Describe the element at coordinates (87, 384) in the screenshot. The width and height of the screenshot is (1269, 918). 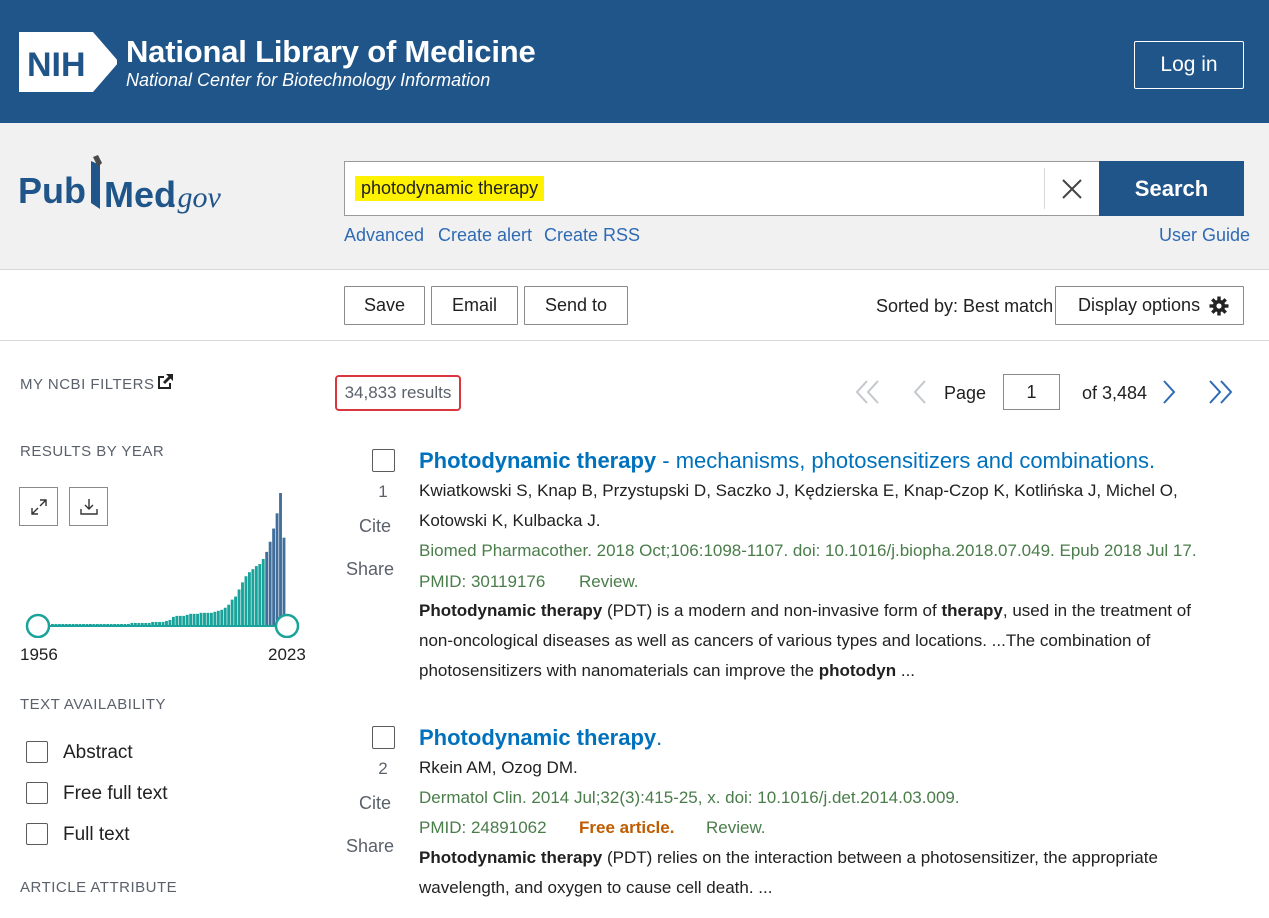
I see `my-ncbi-filters-heading: MY NCBI FILTERS` at that location.